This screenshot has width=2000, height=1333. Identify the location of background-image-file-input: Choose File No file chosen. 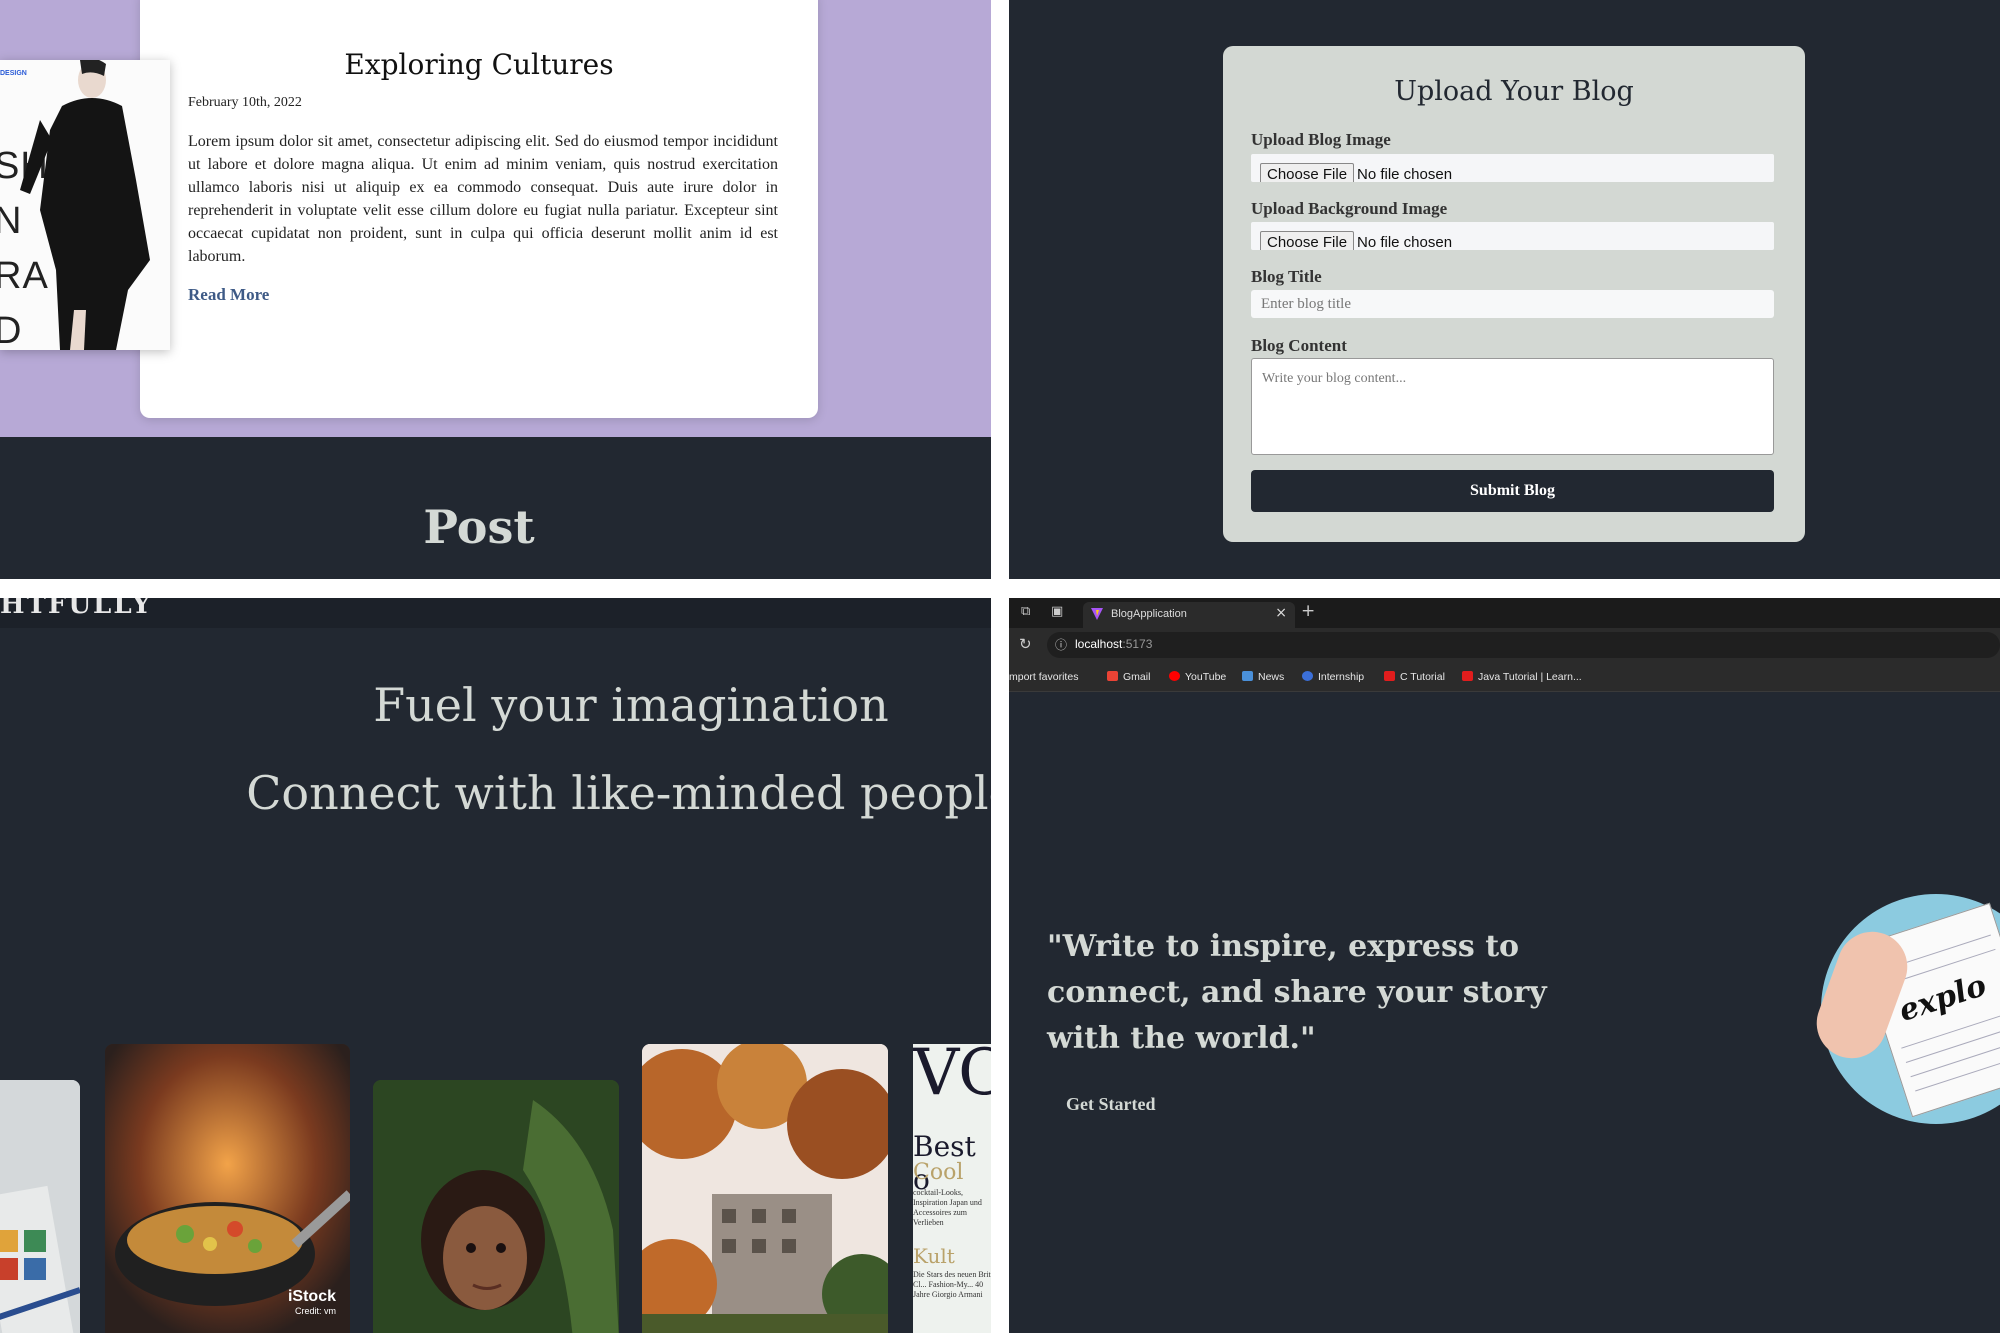
(1512, 236).